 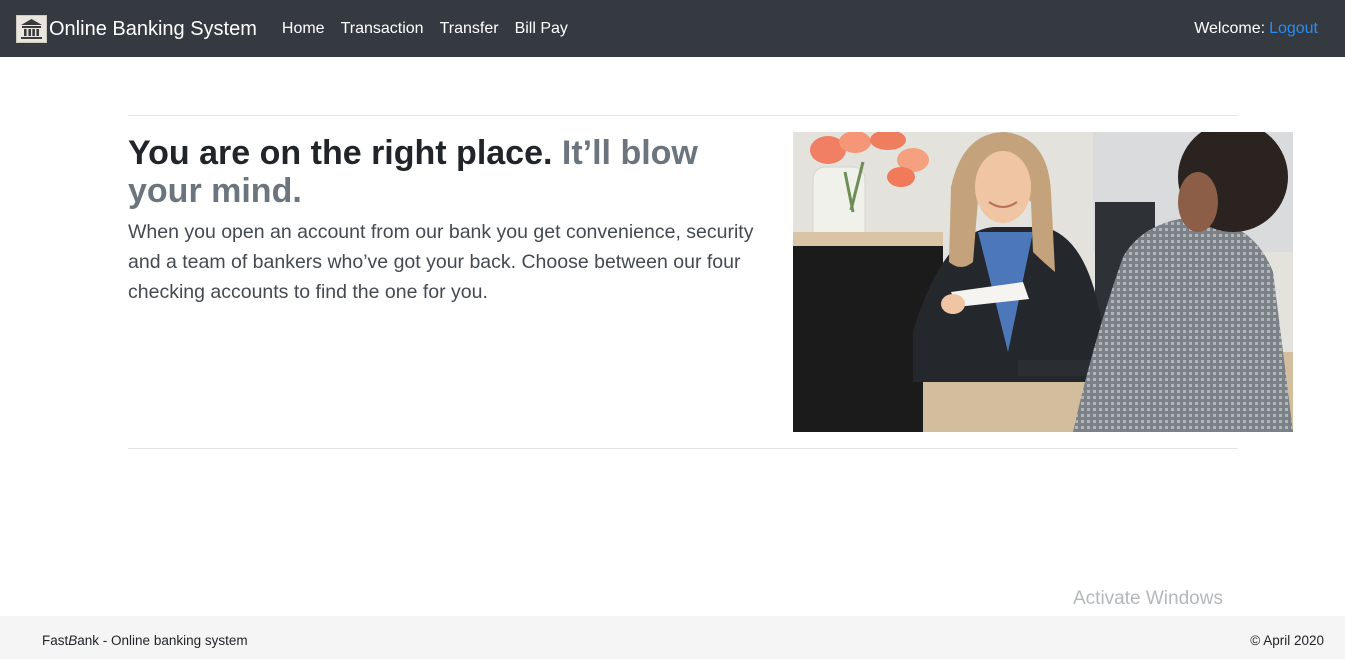 I want to click on brand-title: Online Banking System, so click(x=153, y=28).